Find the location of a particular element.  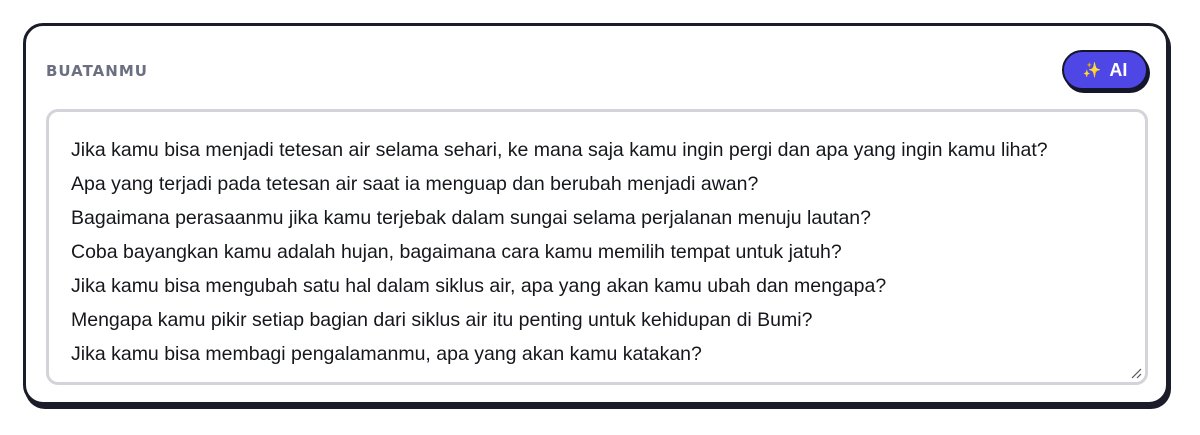

section-label: BUATANMU is located at coordinates (97, 71).